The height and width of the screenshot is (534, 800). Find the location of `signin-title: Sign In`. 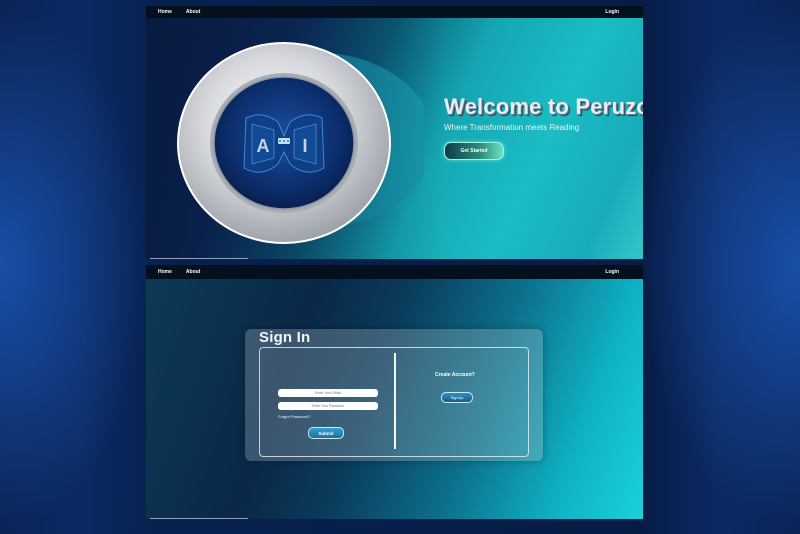

signin-title: Sign In is located at coordinates (285, 337).